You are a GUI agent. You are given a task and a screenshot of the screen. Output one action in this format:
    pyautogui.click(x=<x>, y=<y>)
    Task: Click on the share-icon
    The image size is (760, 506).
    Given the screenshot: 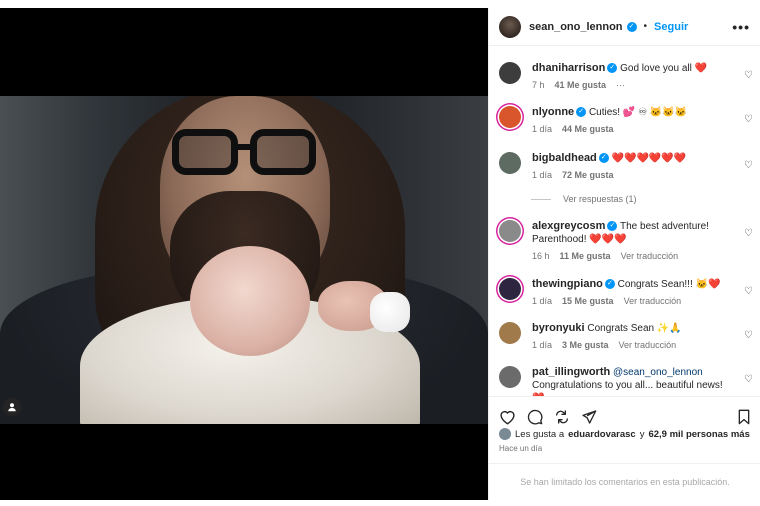 What is the action you would take?
    pyautogui.click(x=562, y=417)
    